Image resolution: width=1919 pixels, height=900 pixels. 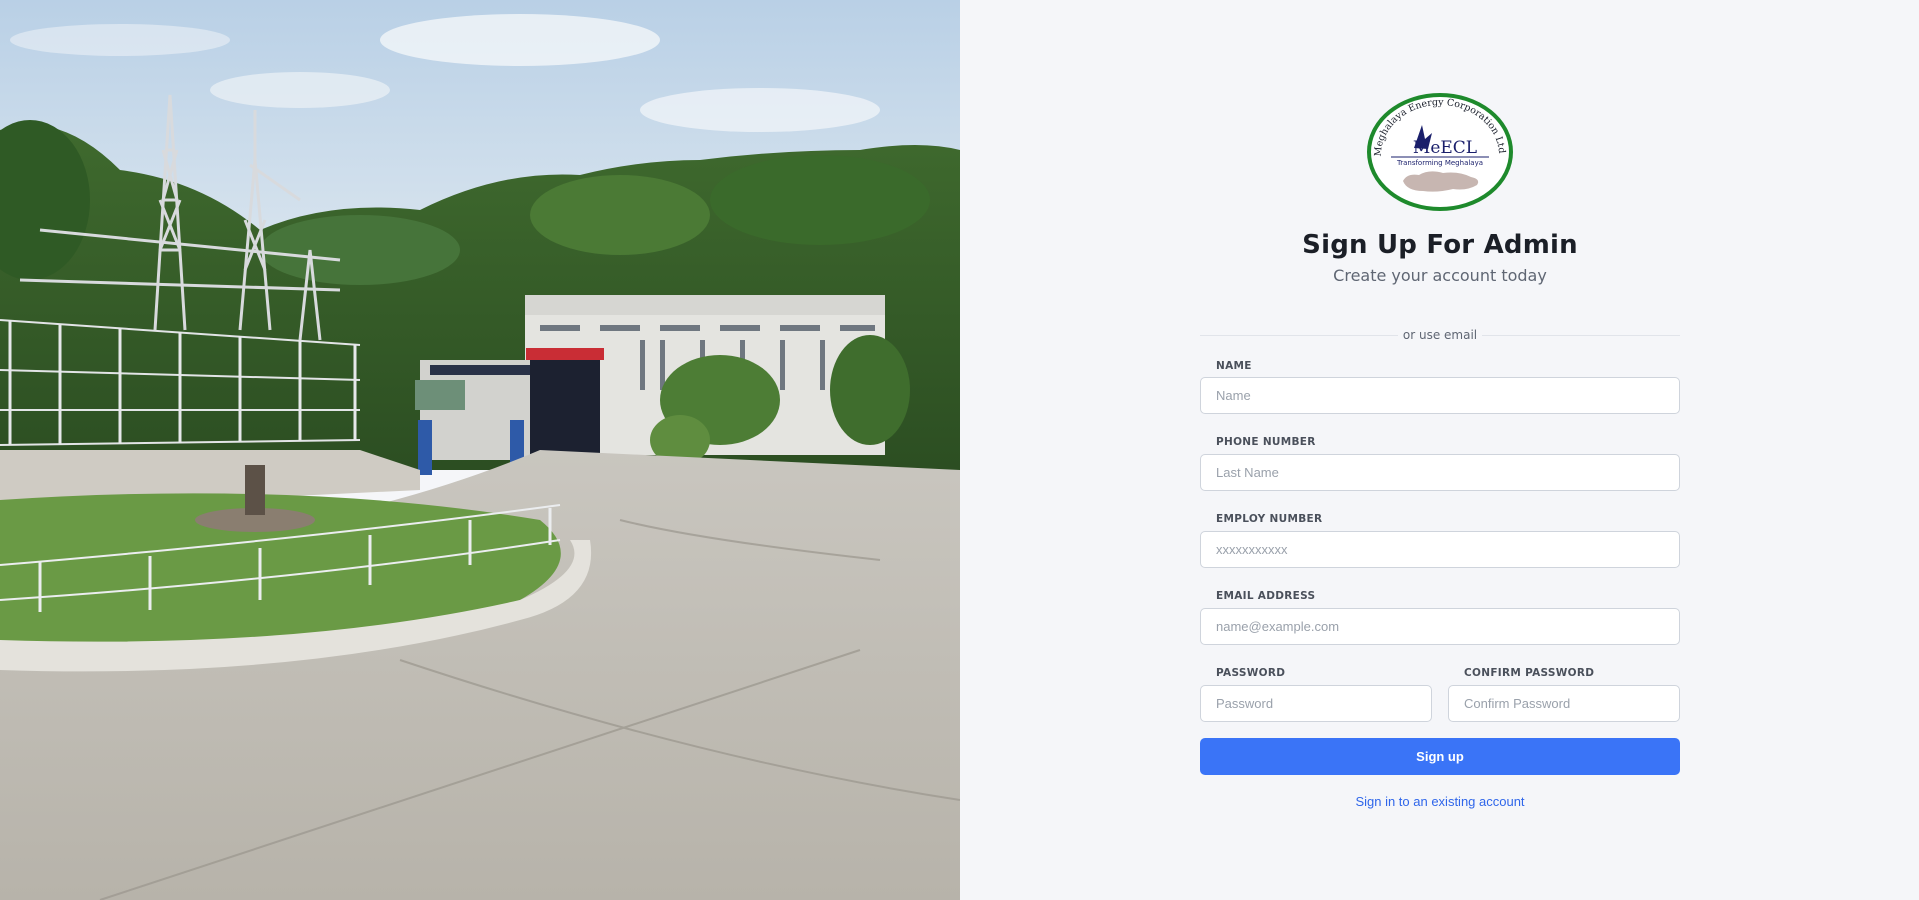 I want to click on divider-line-right, so click(x=1581, y=335).